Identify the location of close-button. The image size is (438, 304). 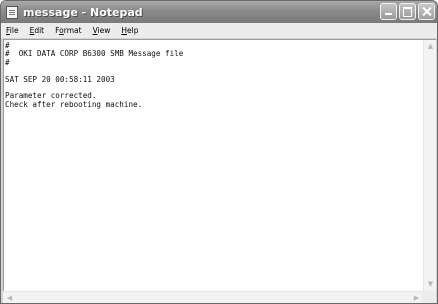
(426, 11).